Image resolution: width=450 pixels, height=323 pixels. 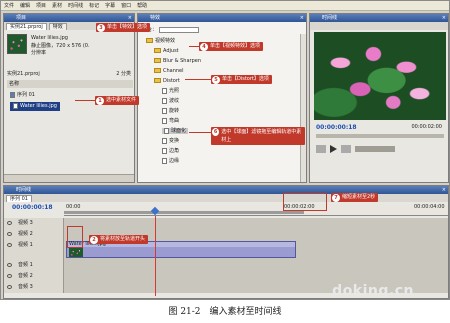 I want to click on jog-wheel, so click(x=375, y=149).